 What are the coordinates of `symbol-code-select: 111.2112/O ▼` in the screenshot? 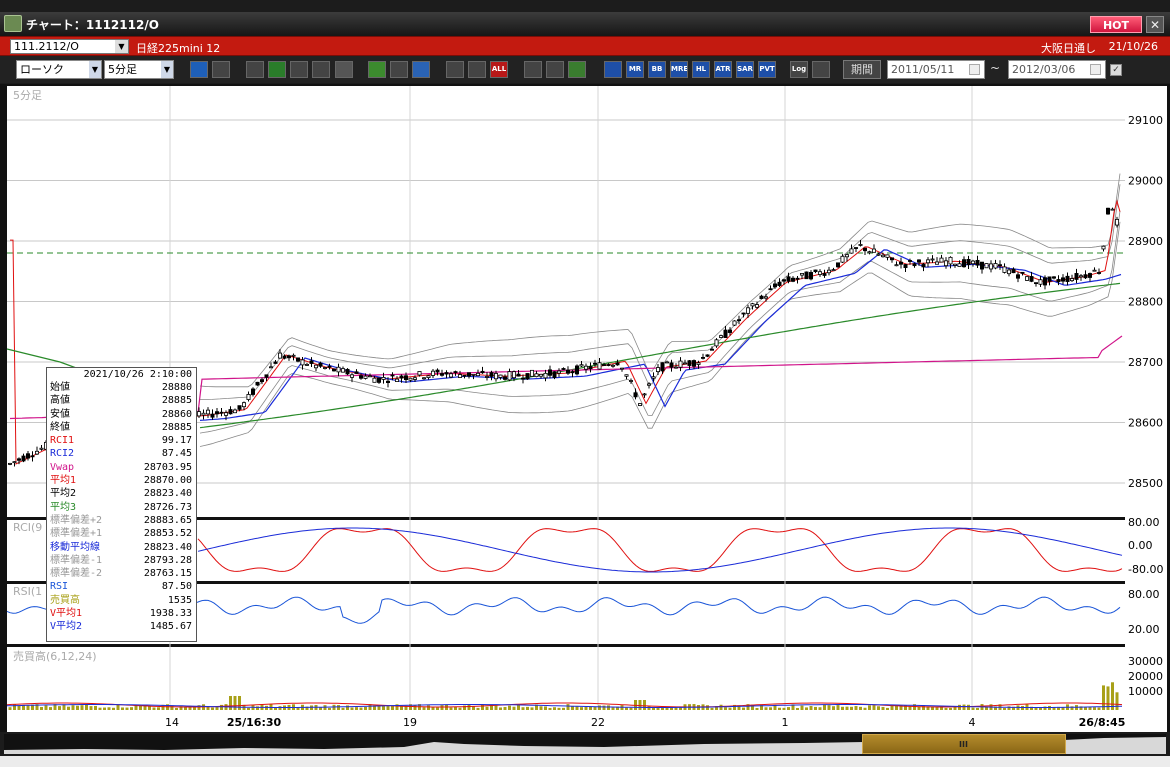 It's located at (69, 46).